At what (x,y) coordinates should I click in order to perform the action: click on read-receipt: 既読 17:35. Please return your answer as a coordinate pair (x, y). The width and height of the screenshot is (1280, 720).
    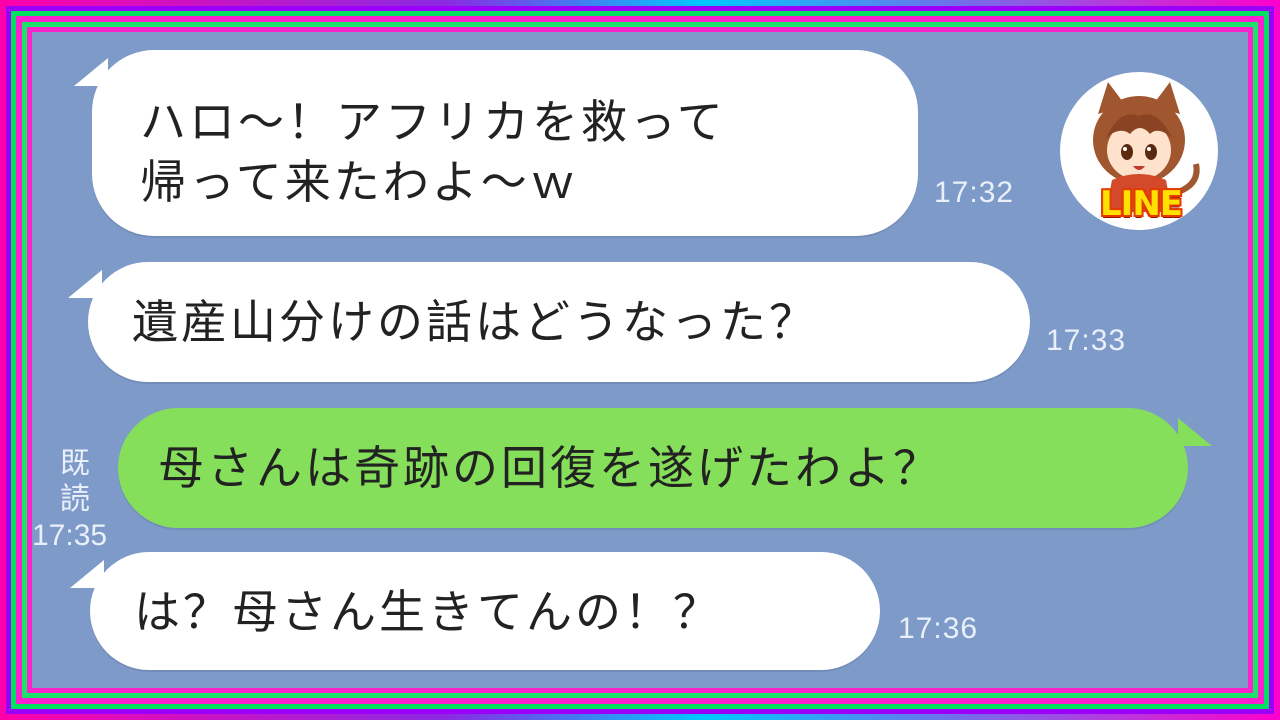
    Looking at the image, I should click on (70, 500).